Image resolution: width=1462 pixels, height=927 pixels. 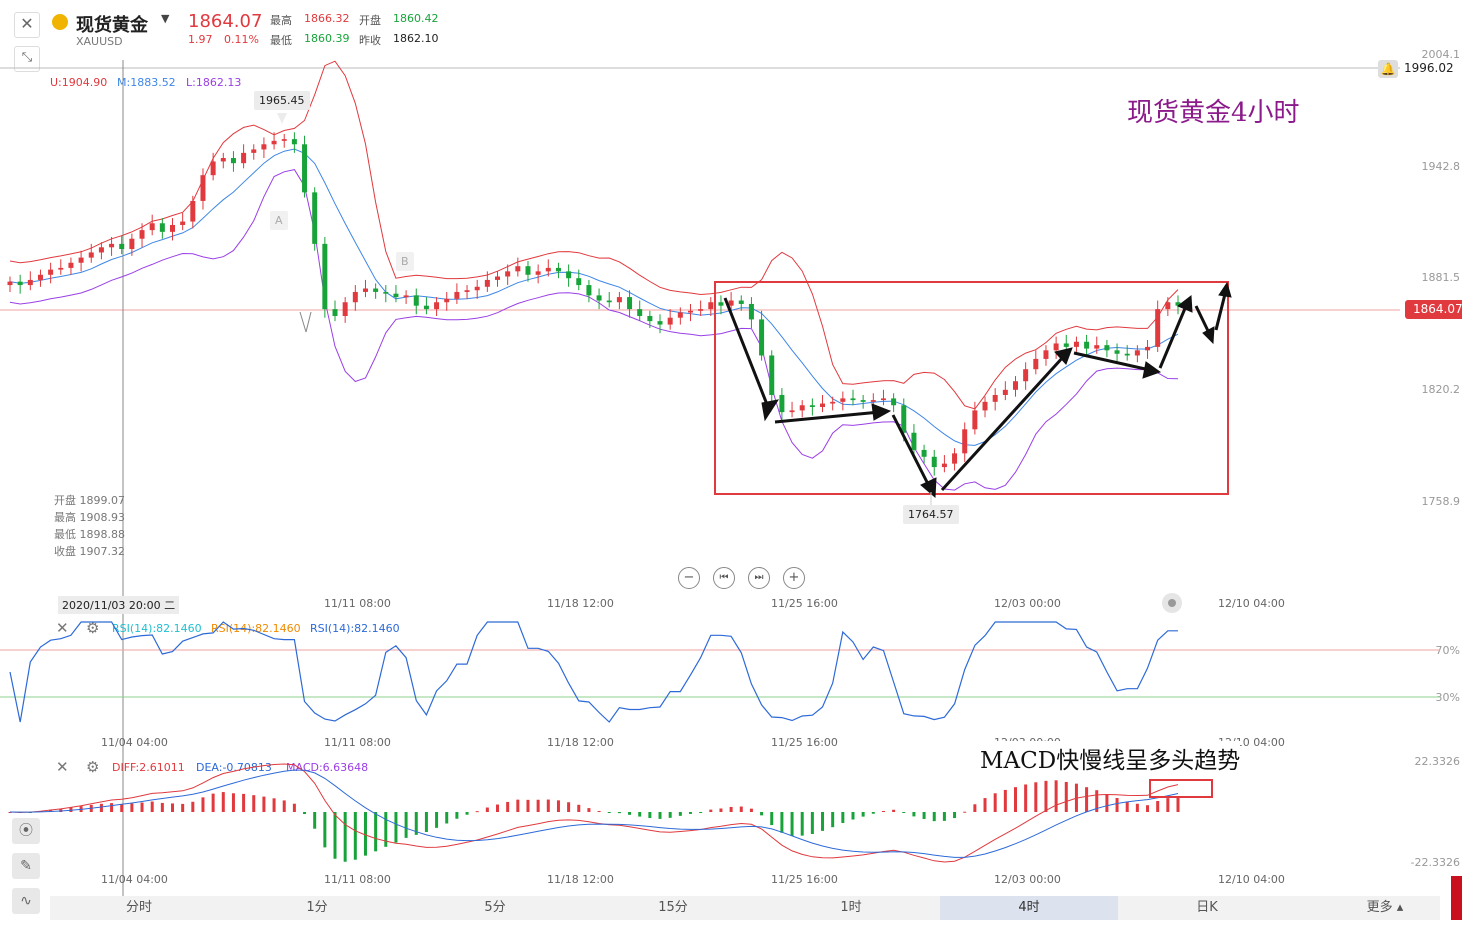 What do you see at coordinates (1456, 898) in the screenshot?
I see `side-badge` at bounding box center [1456, 898].